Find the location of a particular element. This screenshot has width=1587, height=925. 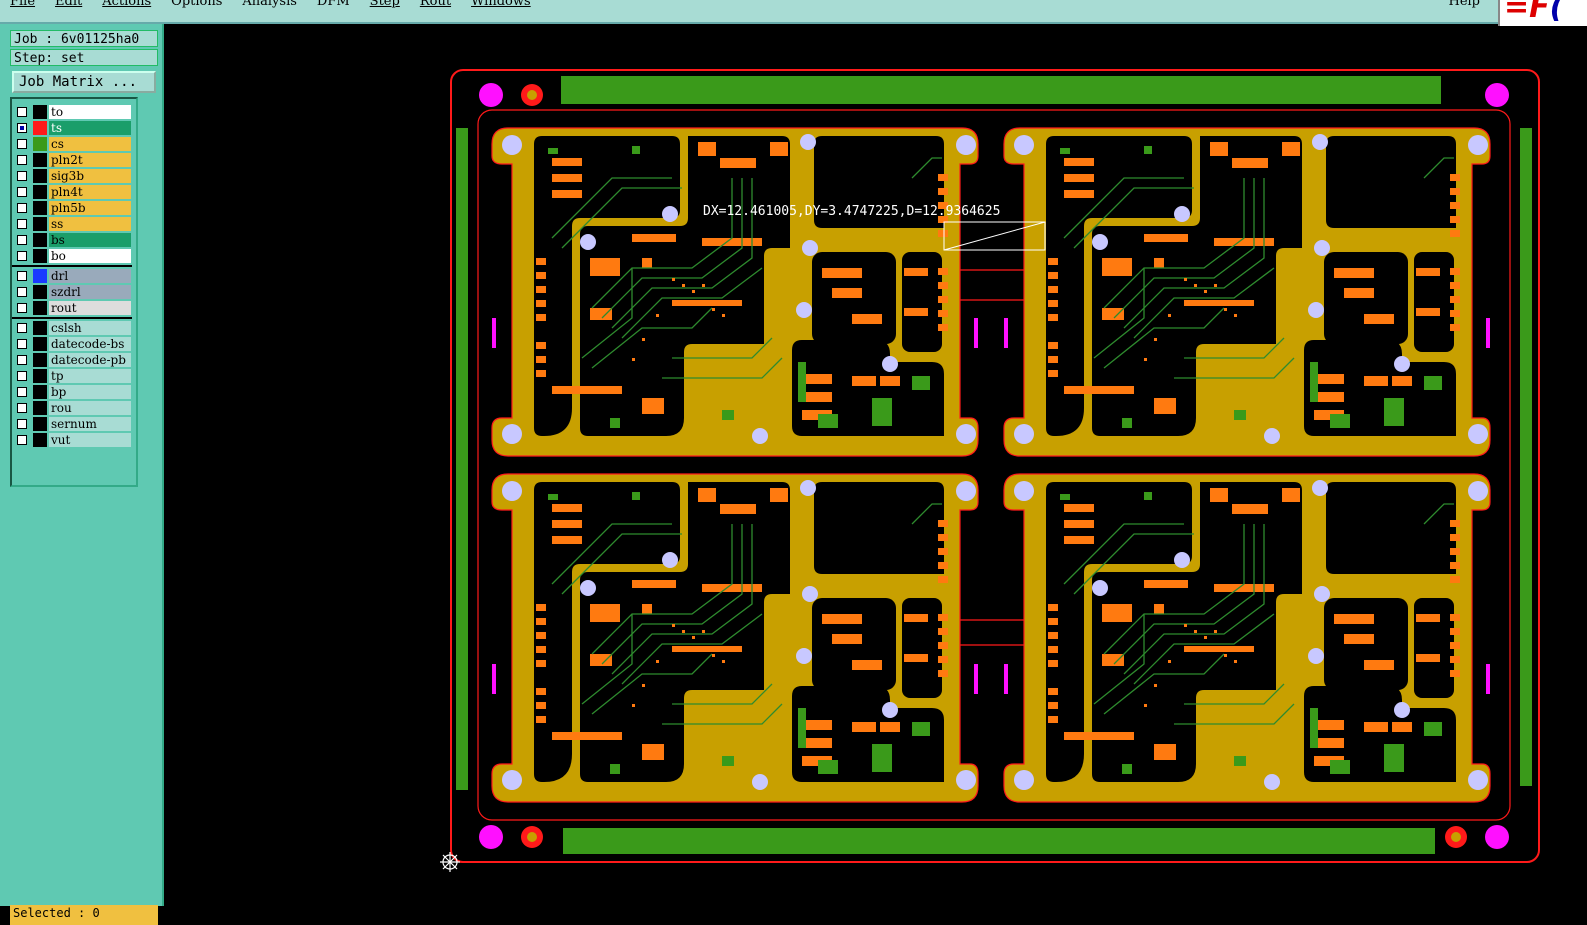

pcb-image-bottom-left is located at coordinates (735, 638).